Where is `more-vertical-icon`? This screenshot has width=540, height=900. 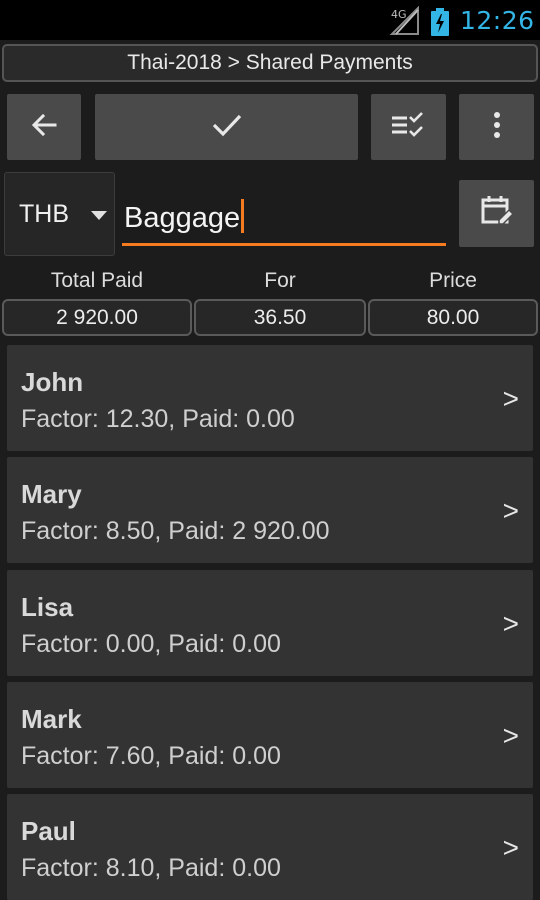
more-vertical-icon is located at coordinates (497, 127).